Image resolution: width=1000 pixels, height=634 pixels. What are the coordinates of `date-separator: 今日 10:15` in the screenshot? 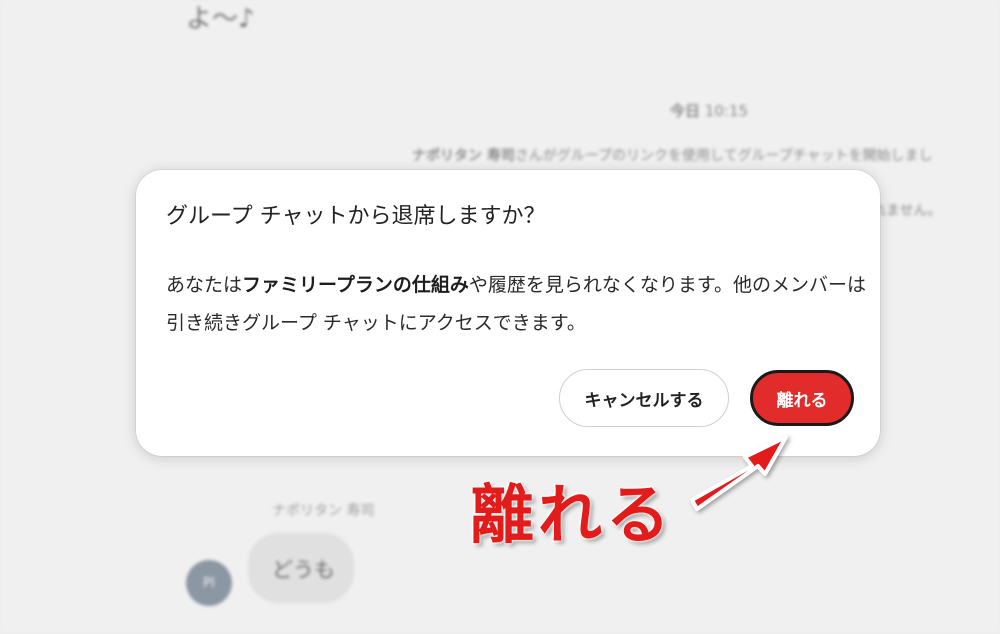 It's located at (709, 110).